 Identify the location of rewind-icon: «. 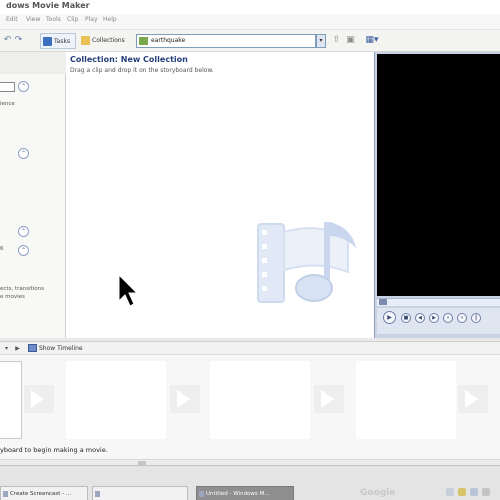
(448, 318).